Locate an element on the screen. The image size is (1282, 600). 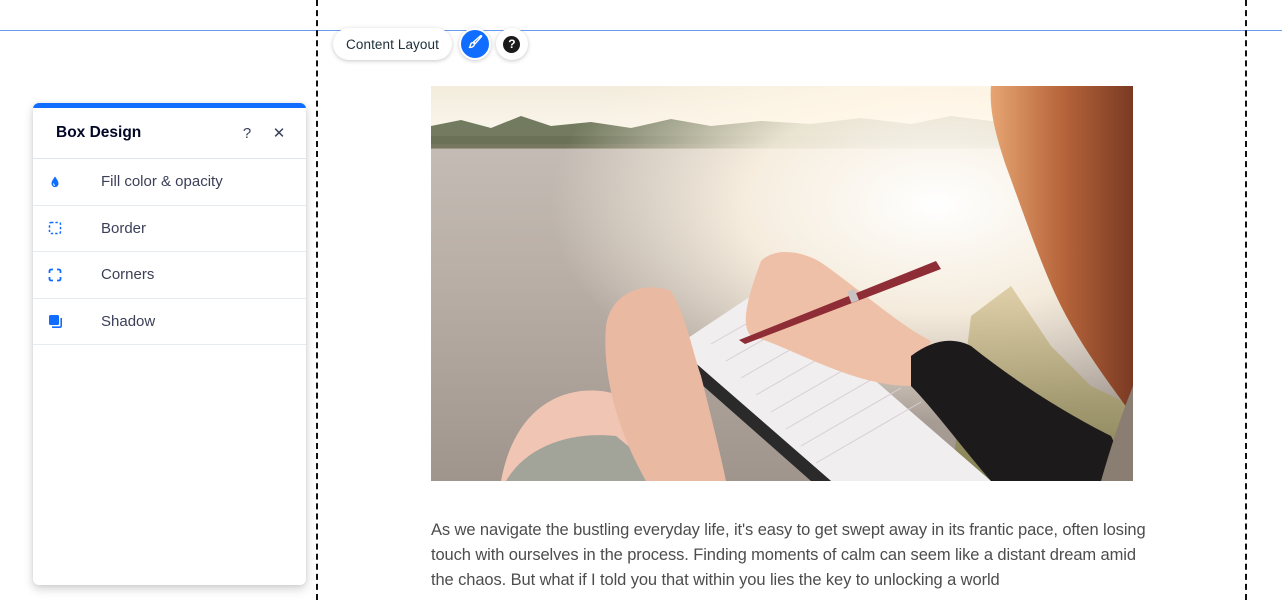
menu-item-border: Border is located at coordinates (169, 229).